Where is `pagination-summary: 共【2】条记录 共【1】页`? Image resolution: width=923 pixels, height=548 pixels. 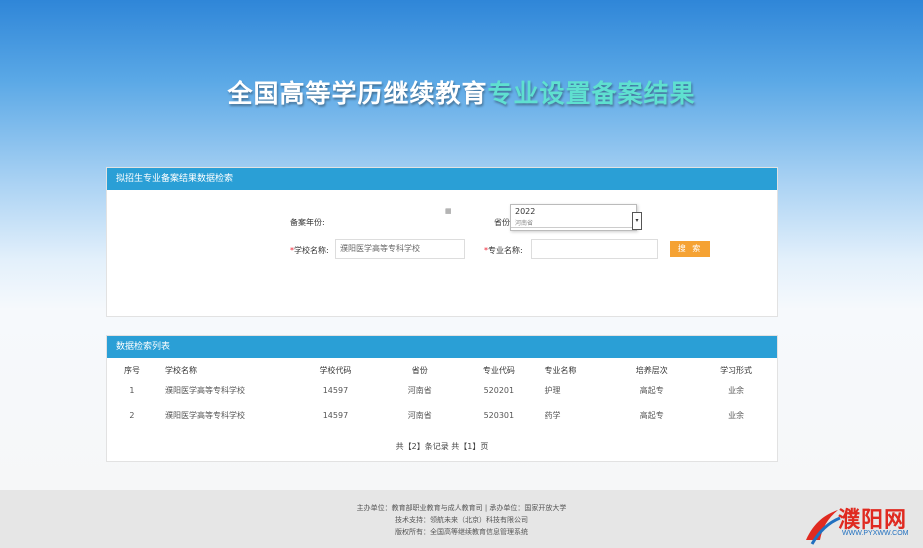 pagination-summary: 共【2】条记录 共【1】页 is located at coordinates (442, 446).